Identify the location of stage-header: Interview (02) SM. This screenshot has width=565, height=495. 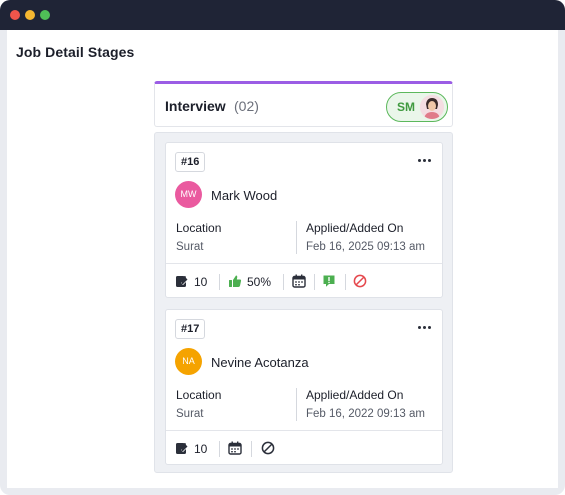
(303, 104).